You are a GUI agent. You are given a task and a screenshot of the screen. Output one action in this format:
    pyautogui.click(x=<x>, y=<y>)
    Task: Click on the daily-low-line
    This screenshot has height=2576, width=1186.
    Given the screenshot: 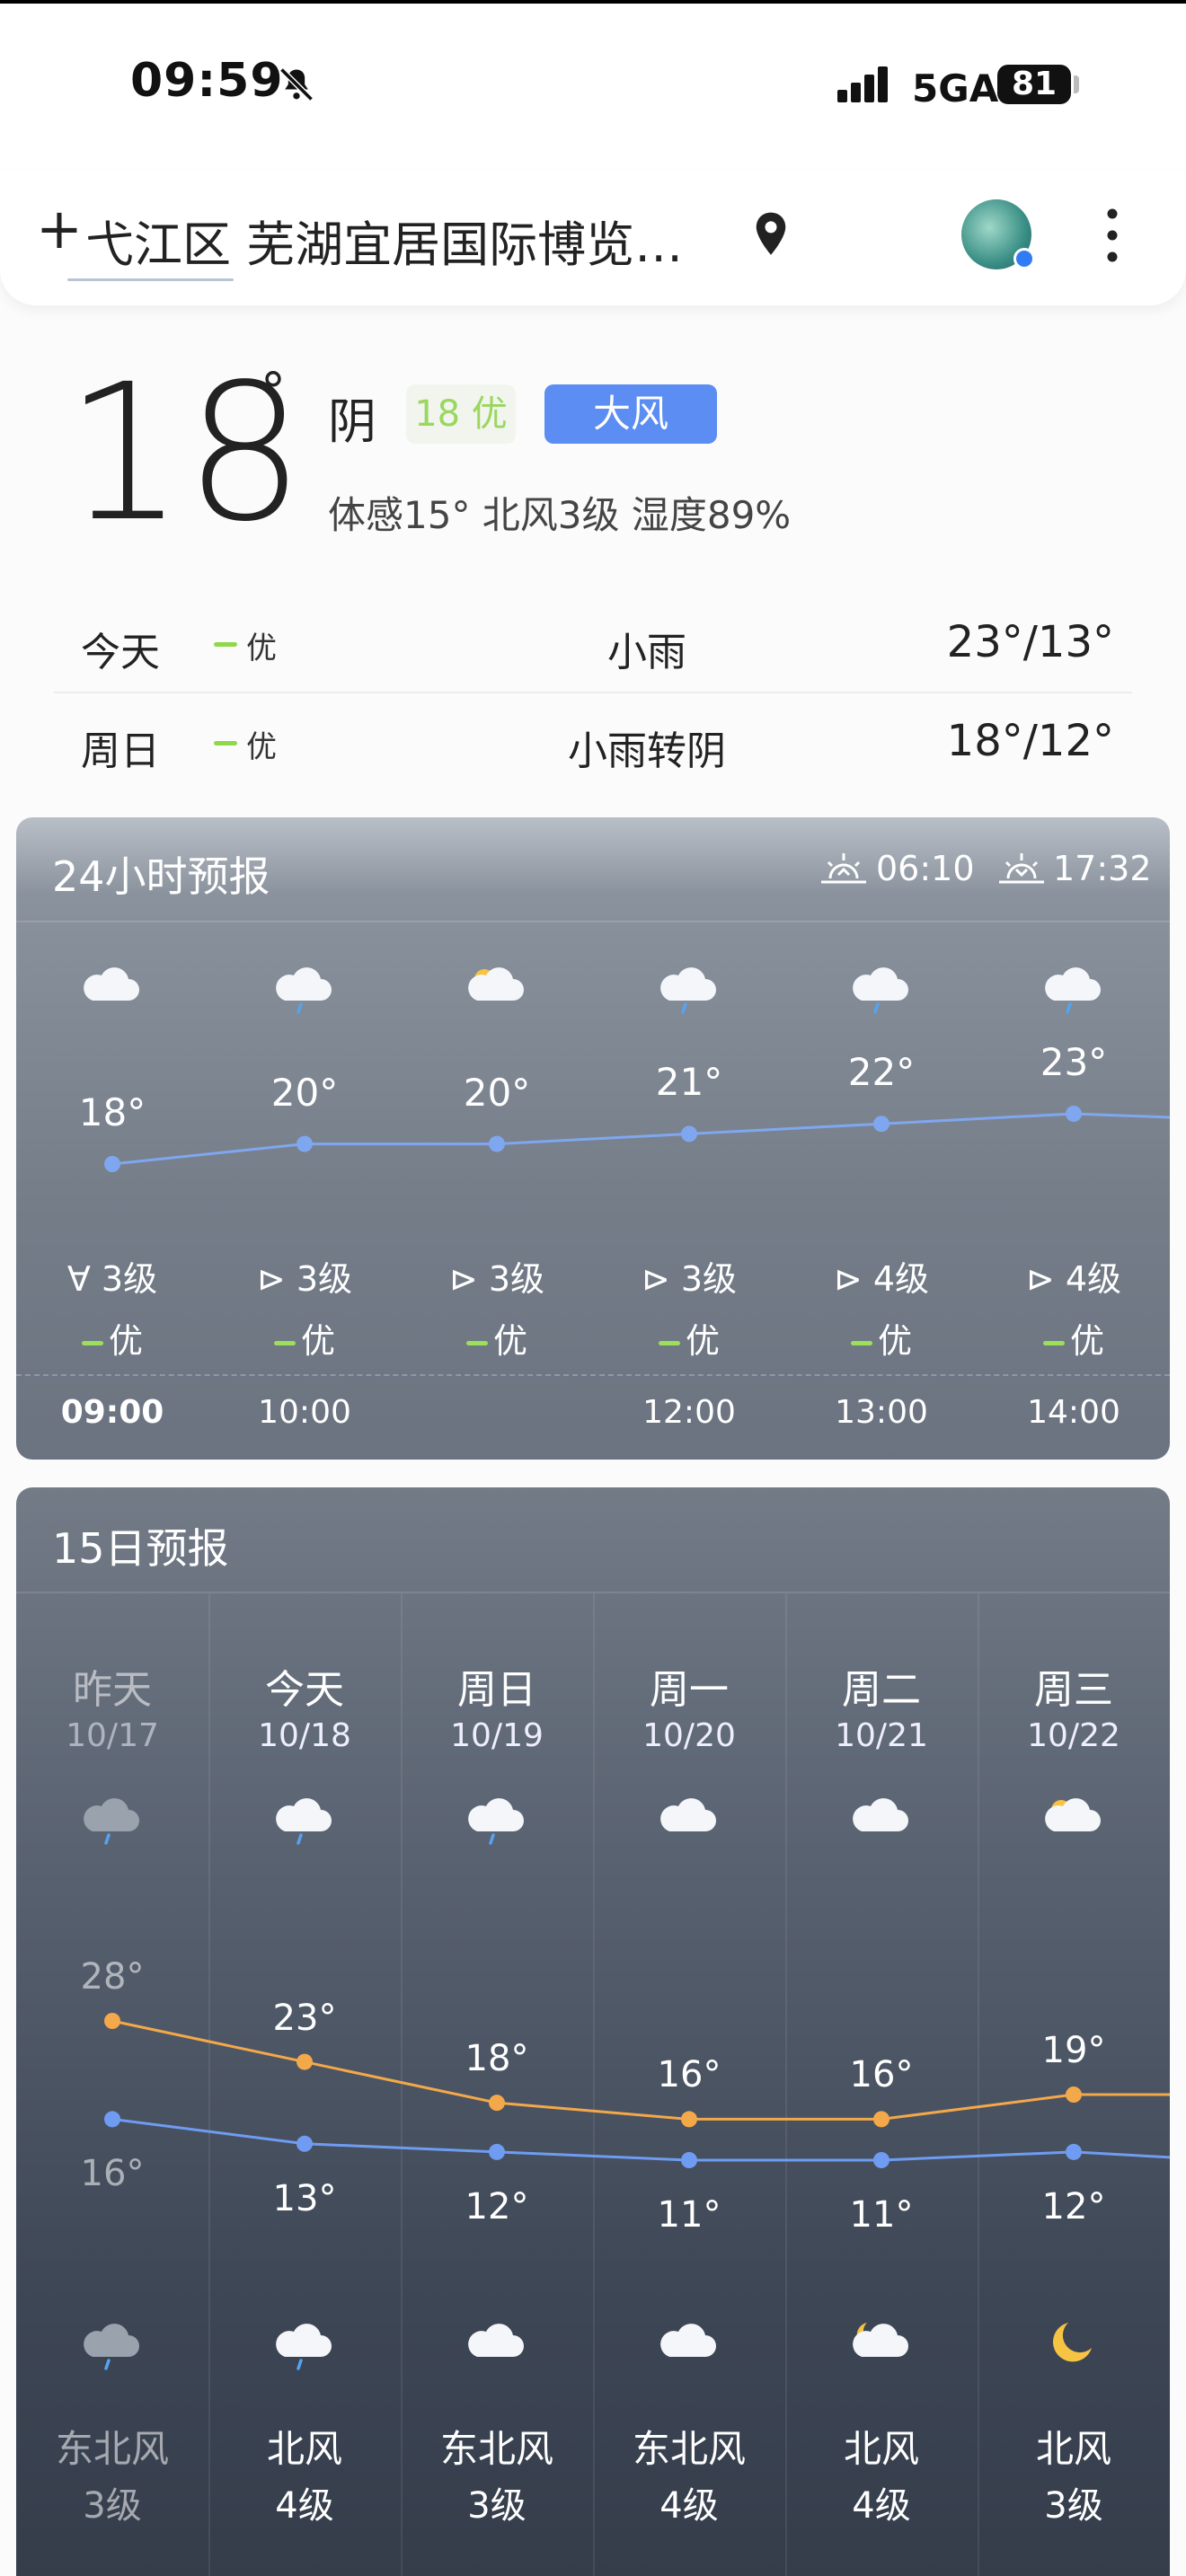 What is the action you would take?
    pyautogui.click(x=641, y=2139)
    